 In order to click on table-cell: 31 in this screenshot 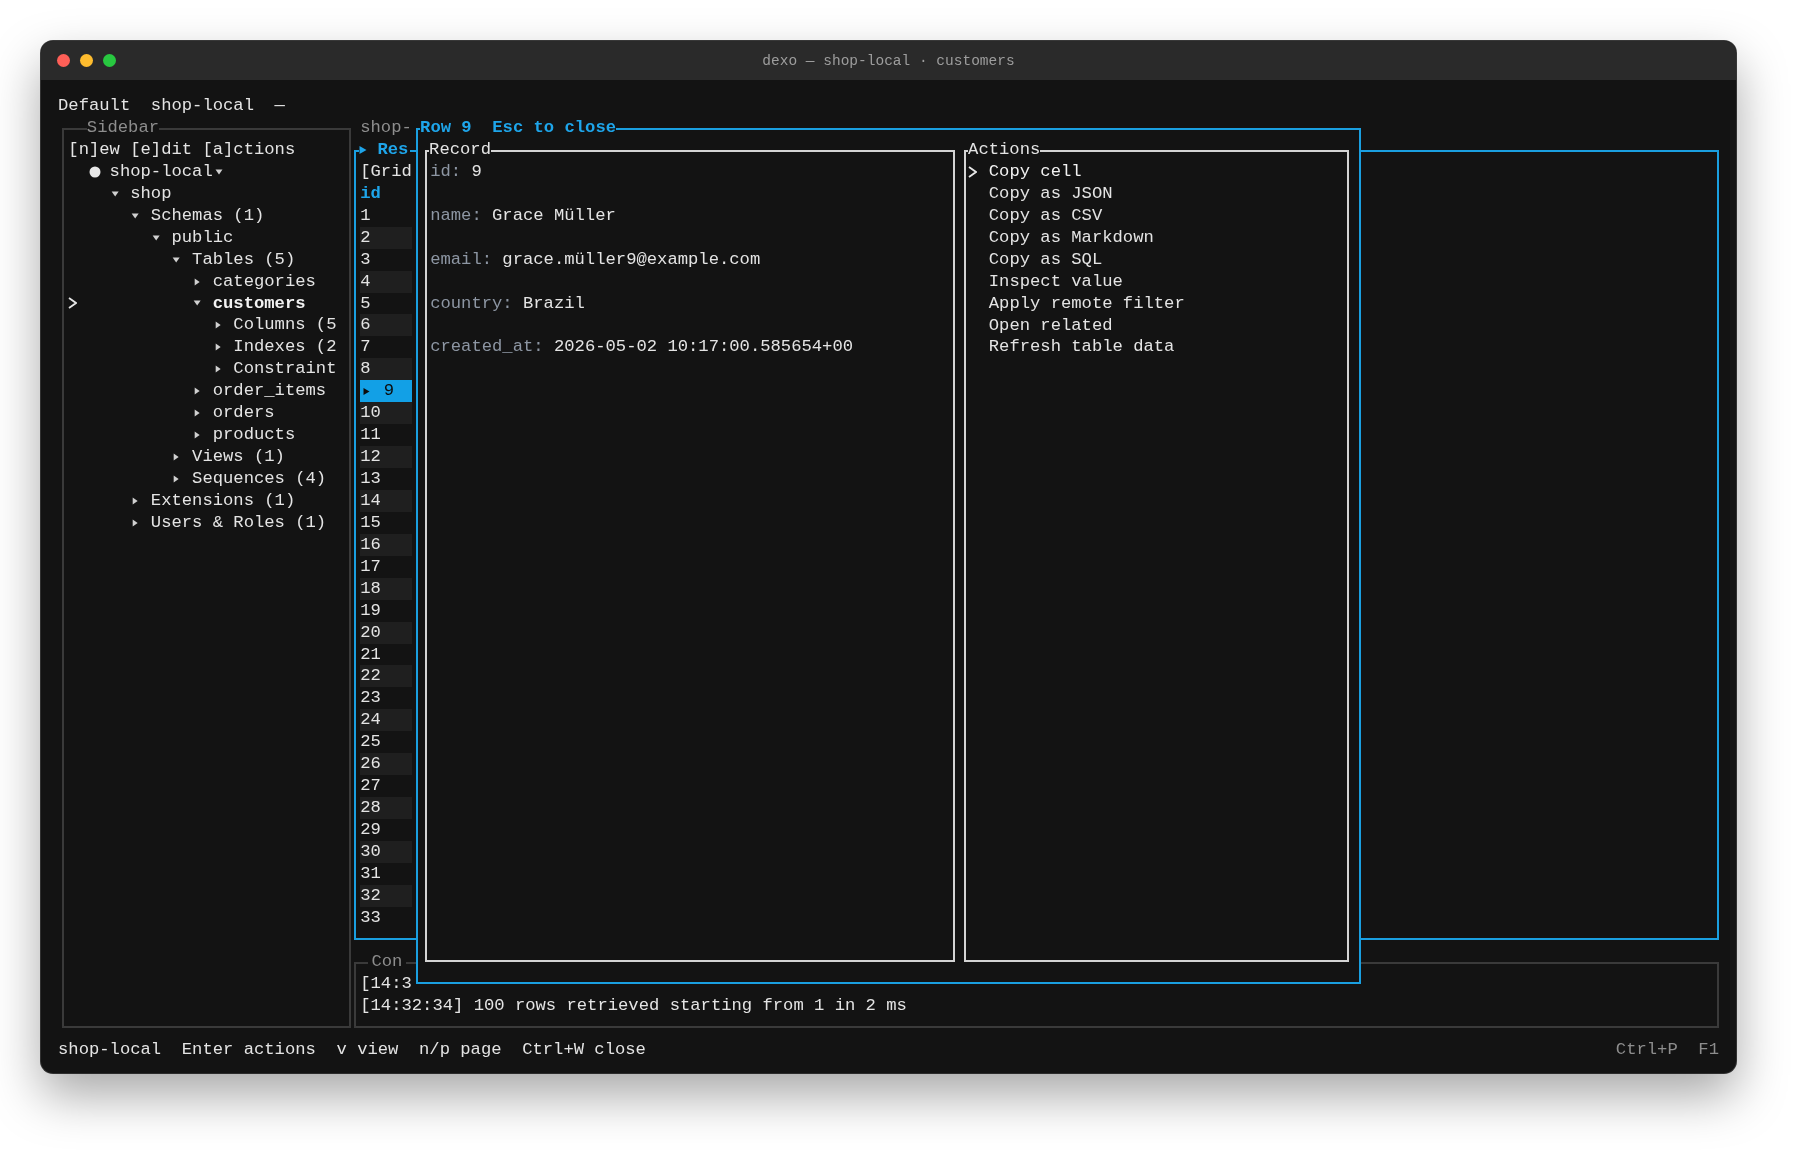, I will do `click(386, 873)`.